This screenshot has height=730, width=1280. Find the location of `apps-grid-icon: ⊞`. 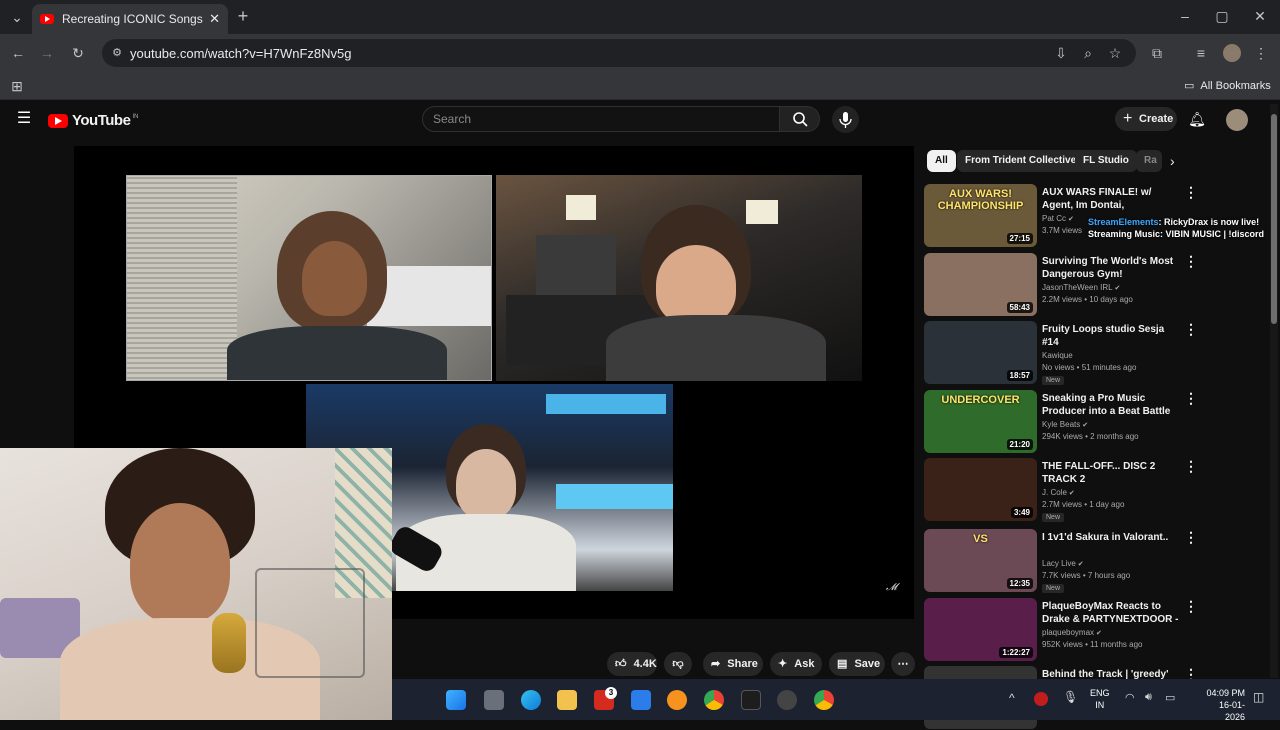

apps-grid-icon: ⊞ is located at coordinates (17, 86).